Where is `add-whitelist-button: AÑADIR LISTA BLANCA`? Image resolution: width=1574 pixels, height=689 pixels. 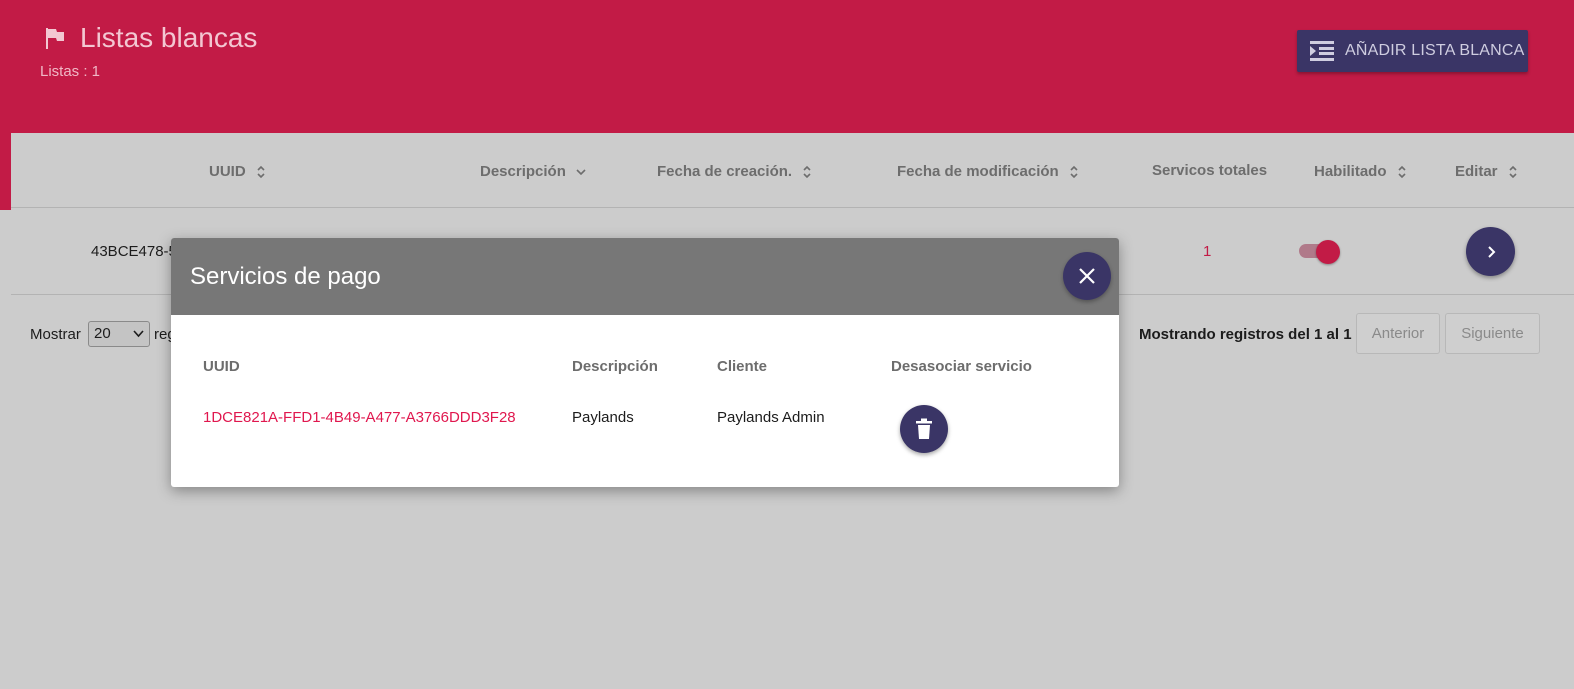 add-whitelist-button: AÑADIR LISTA BLANCA is located at coordinates (1412, 51).